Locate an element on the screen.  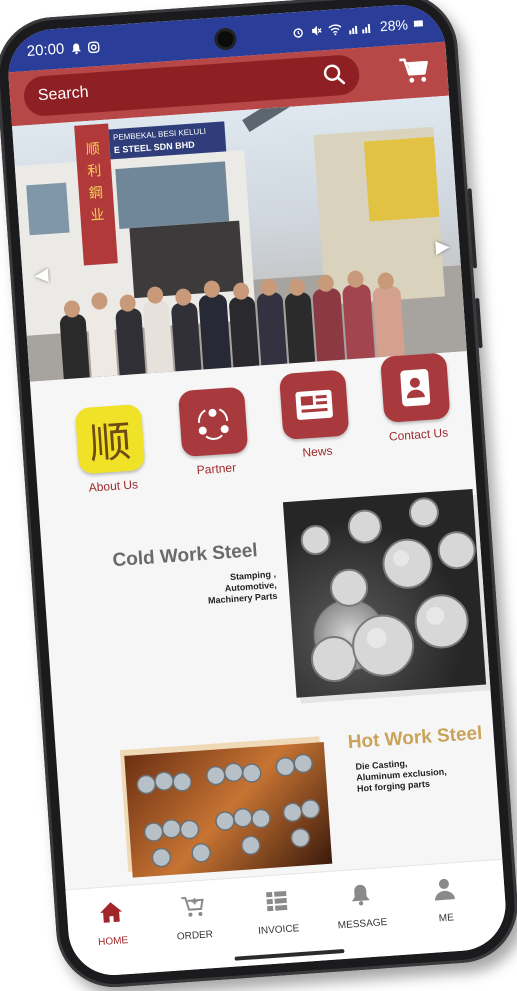
notification-bell-icon is located at coordinates (76, 48).